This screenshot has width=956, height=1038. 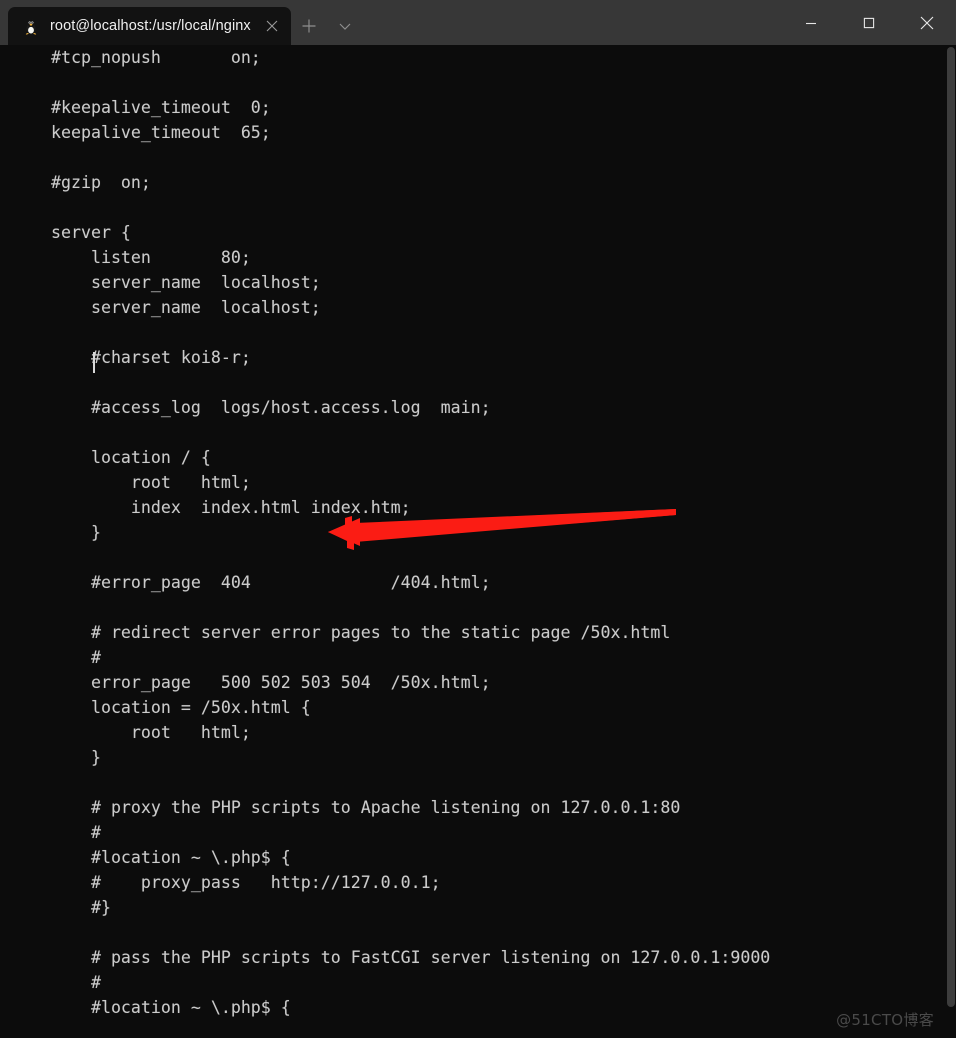 I want to click on plus-icon, so click(x=309, y=26).